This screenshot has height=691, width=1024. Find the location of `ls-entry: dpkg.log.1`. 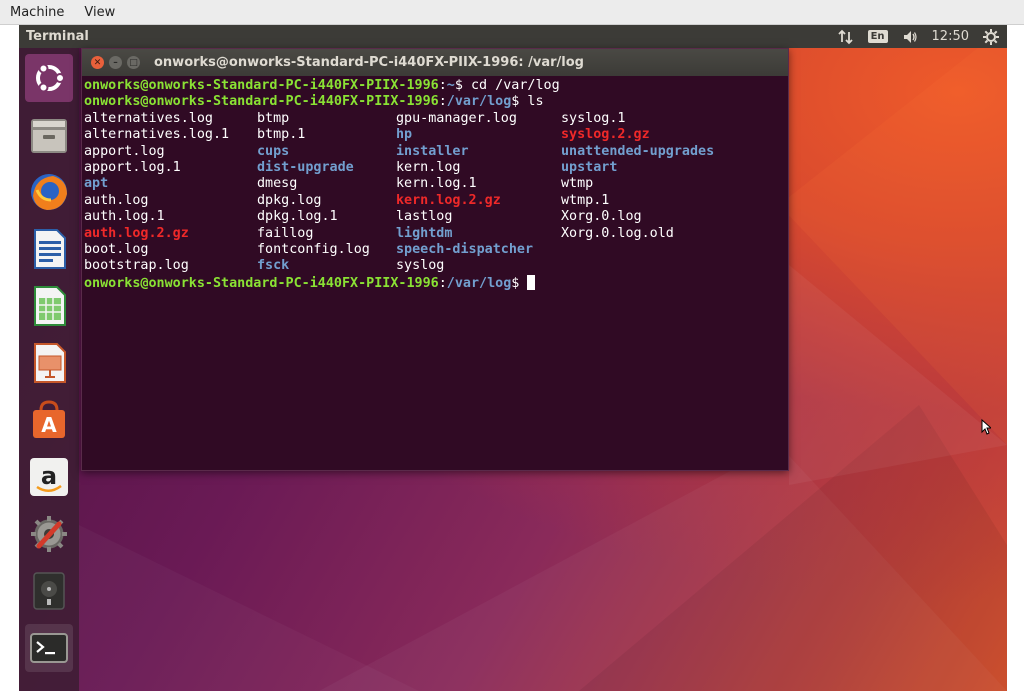

ls-entry: dpkg.log.1 is located at coordinates (297, 217).